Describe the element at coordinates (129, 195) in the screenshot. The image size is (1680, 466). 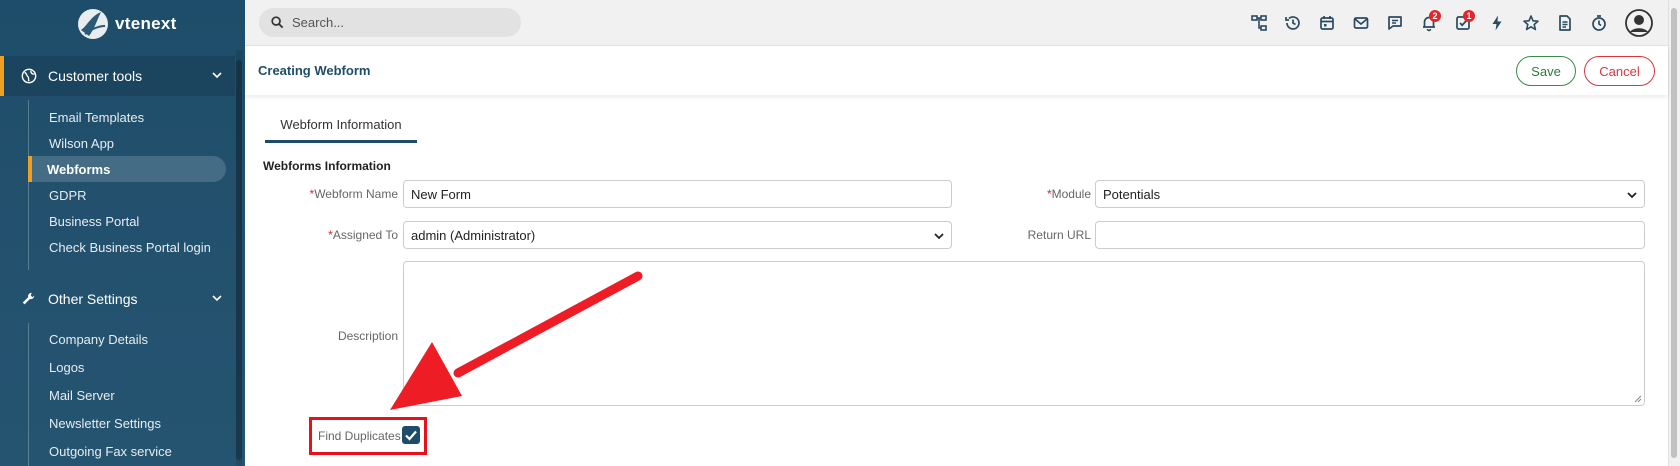
I see `sidebar-item-gdpr: GDPR` at that location.